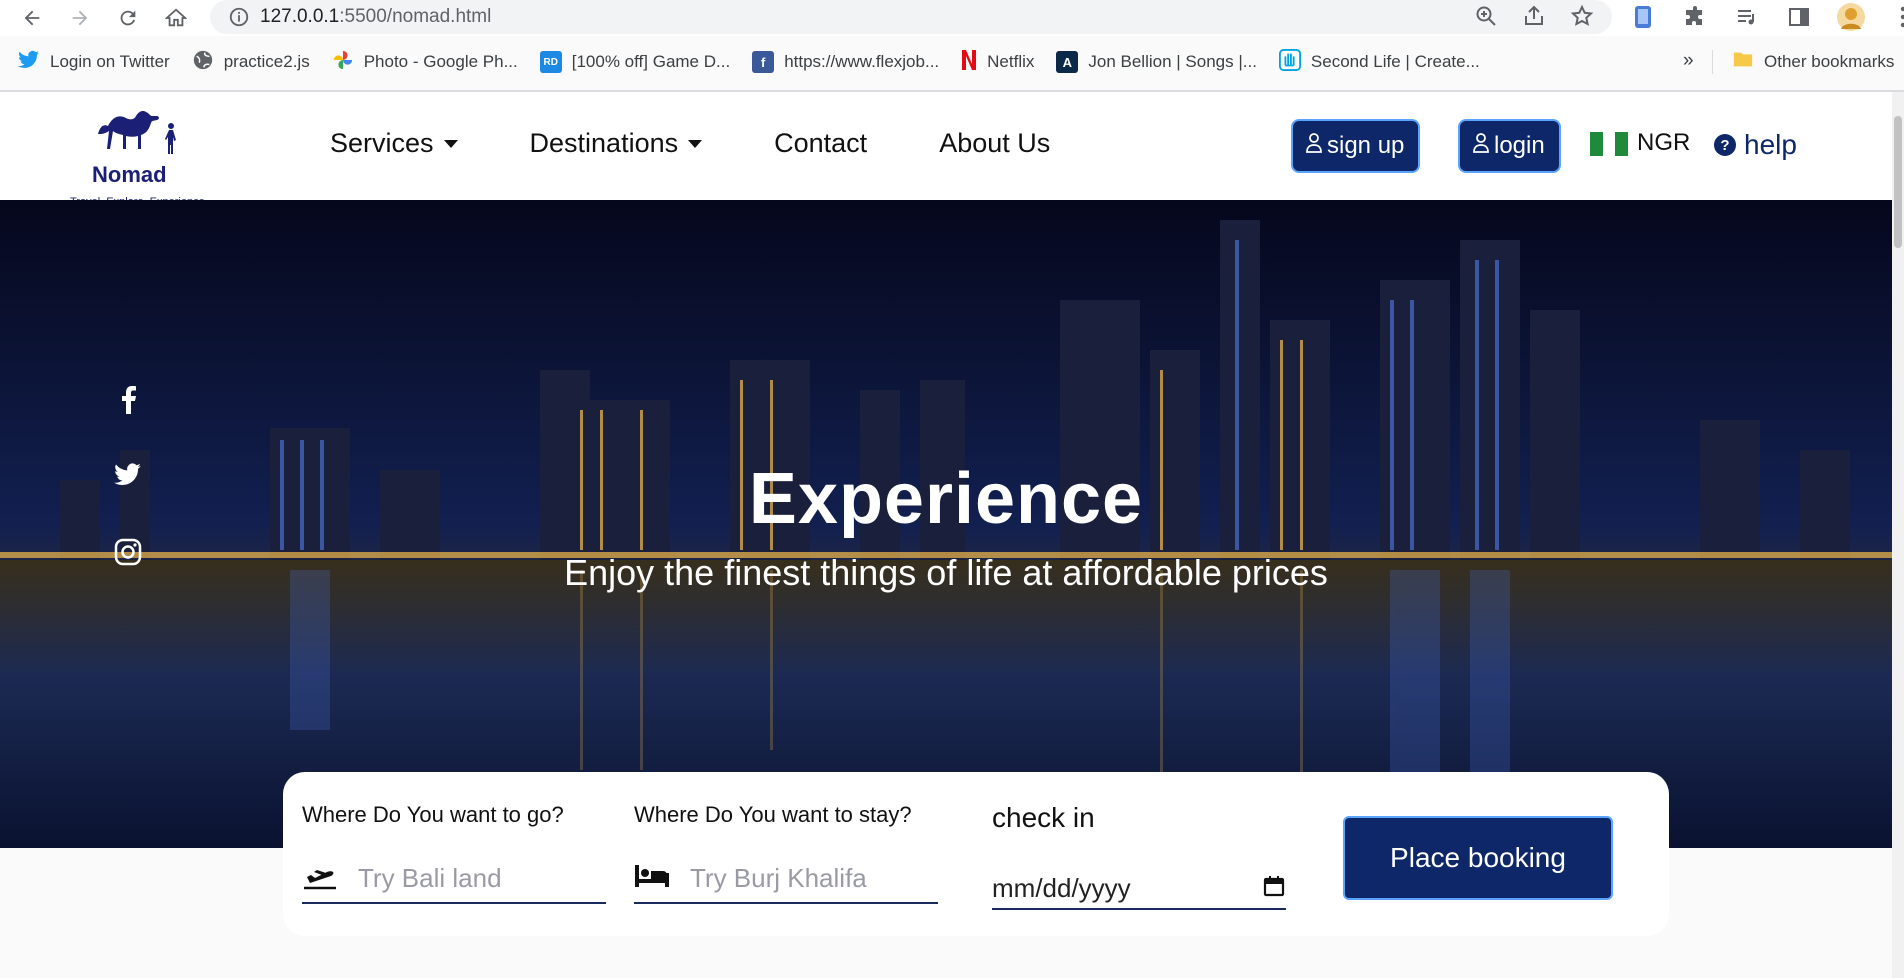  I want to click on currency-selector: NGR, so click(1663, 143).